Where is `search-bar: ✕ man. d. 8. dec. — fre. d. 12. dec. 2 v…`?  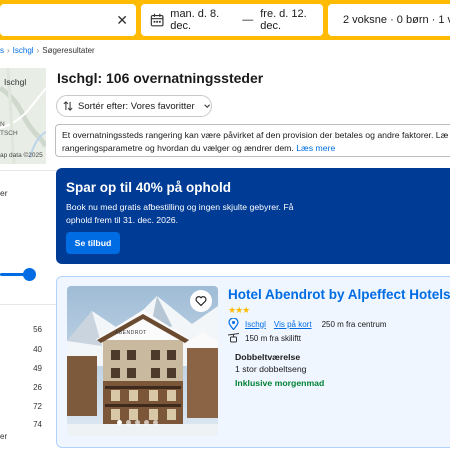 search-bar: ✕ man. d. 8. dec. — fre. d. 12. dec. 2 v… is located at coordinates (225, 20).